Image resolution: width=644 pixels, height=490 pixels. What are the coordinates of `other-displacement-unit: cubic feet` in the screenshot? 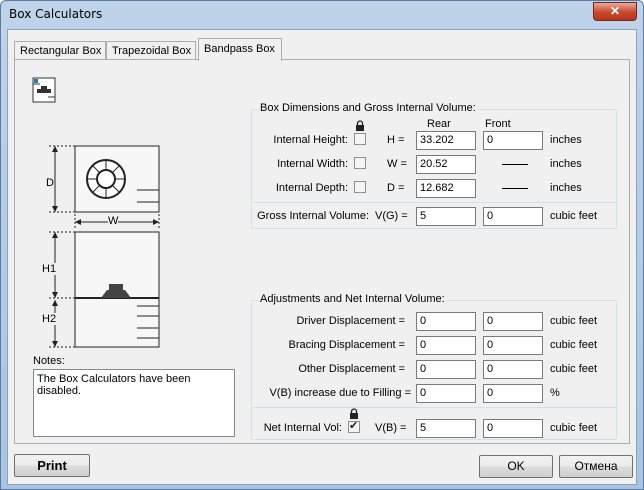 It's located at (574, 369).